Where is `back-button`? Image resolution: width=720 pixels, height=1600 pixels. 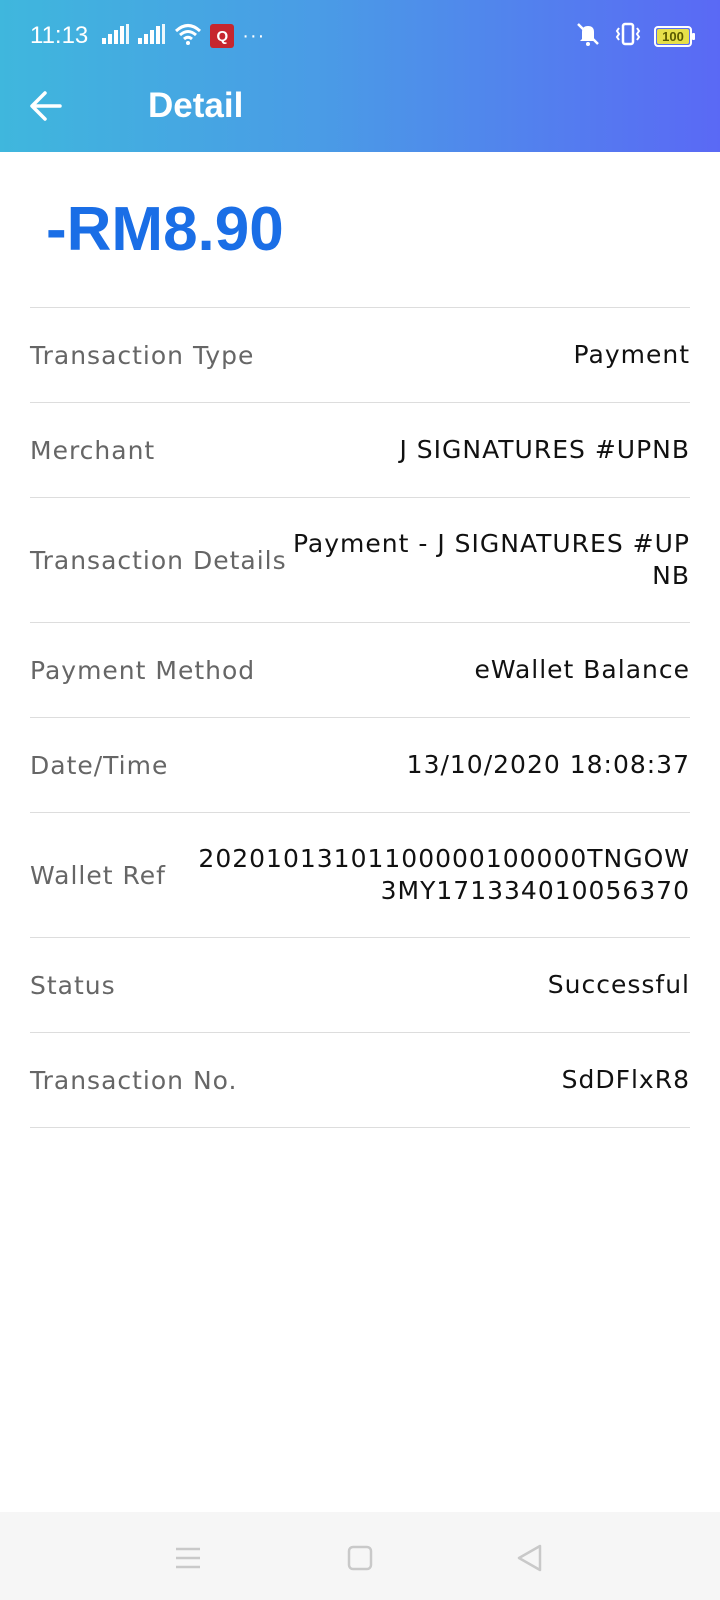
back-button is located at coordinates (46, 106).